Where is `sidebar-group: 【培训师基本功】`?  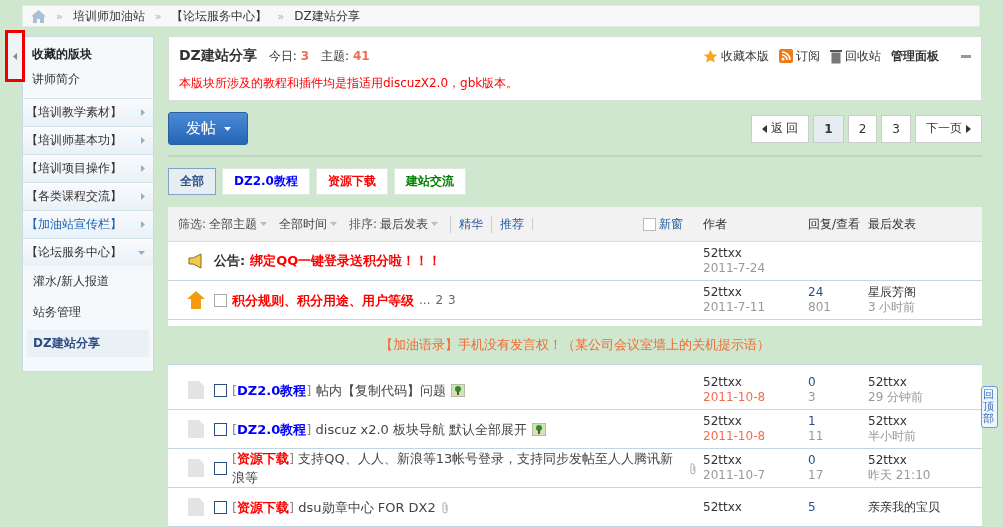 sidebar-group: 【培训师基本功】 is located at coordinates (88, 140).